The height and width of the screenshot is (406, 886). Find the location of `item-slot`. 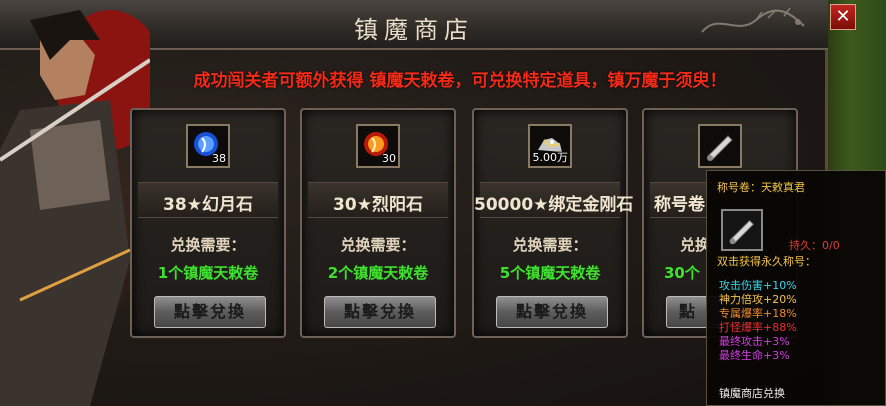

item-slot is located at coordinates (720, 146).